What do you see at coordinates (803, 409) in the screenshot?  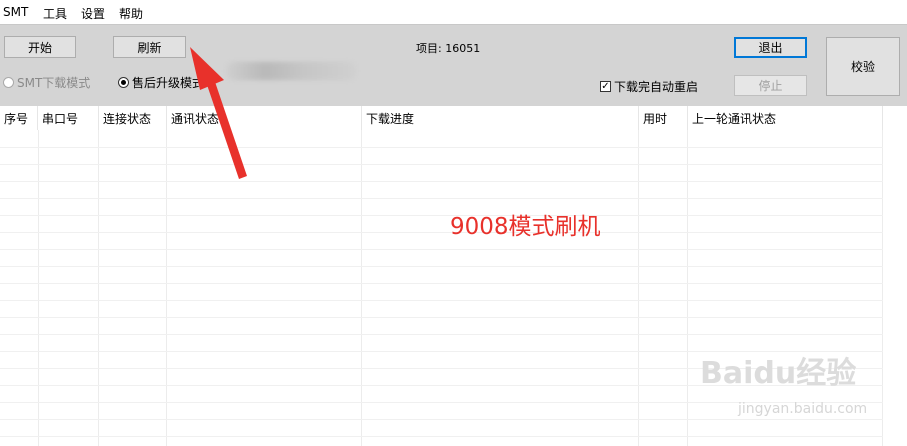 I see `watermark-url: jingyan.baidu.com` at bounding box center [803, 409].